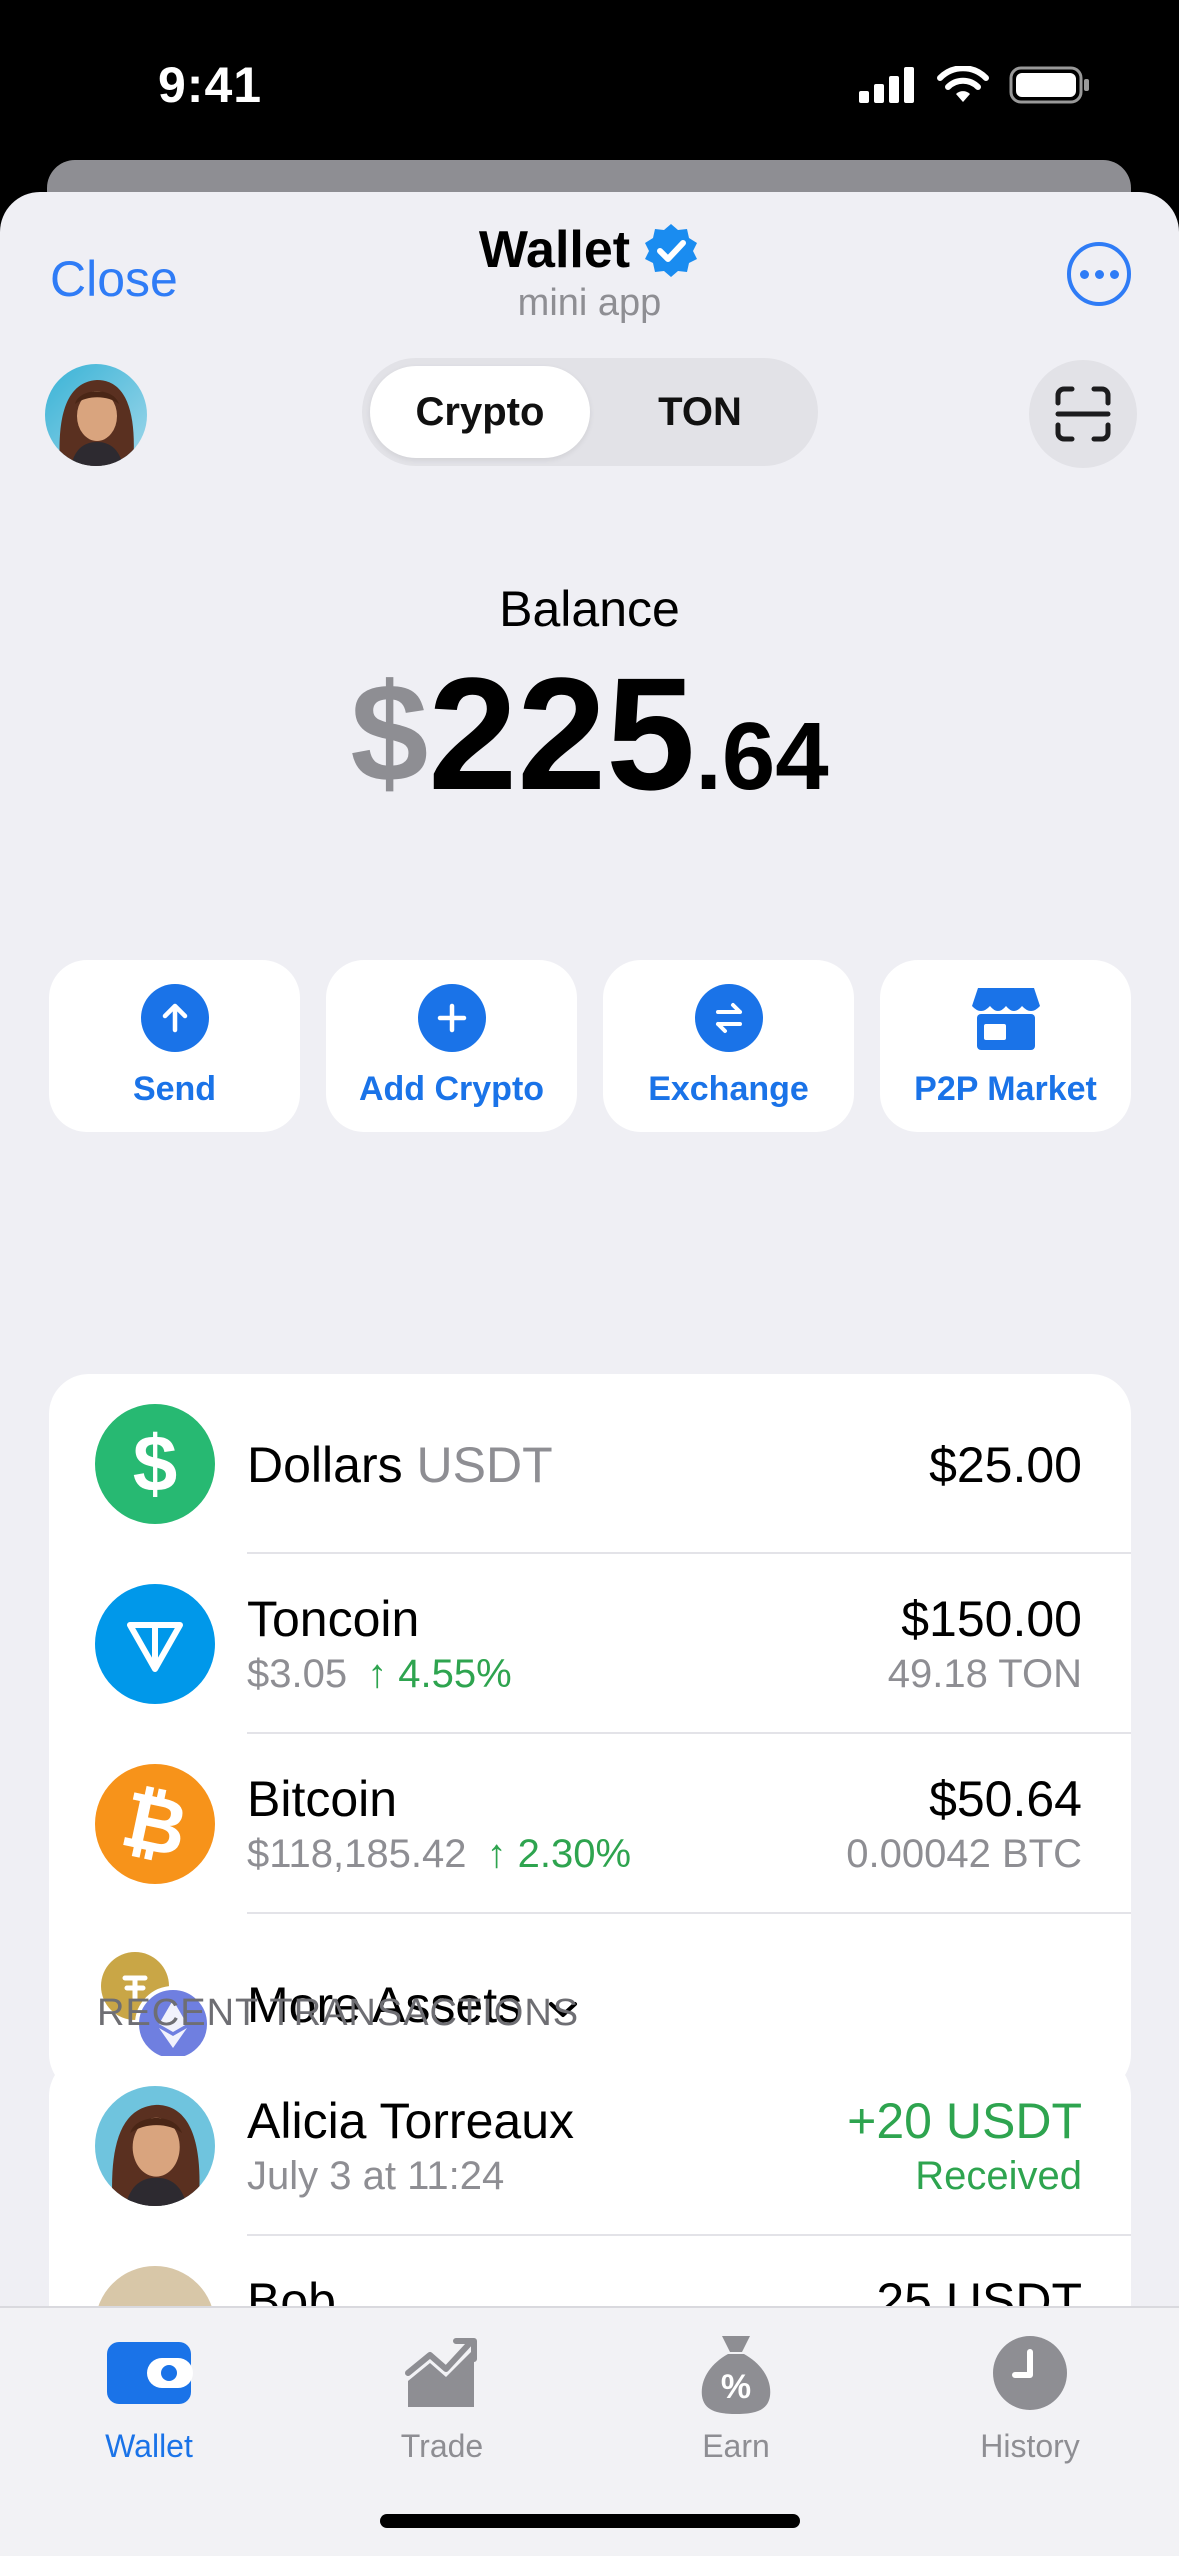  Describe the element at coordinates (1049, 85) in the screenshot. I see `battery-icon` at that location.